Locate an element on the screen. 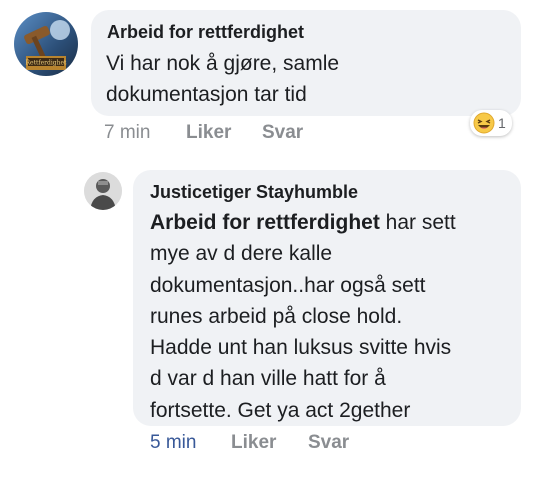 Image resolution: width=537 pixels, height=504 pixels. reply-text-line: runes arbeid på close hold. is located at coordinates (276, 316).